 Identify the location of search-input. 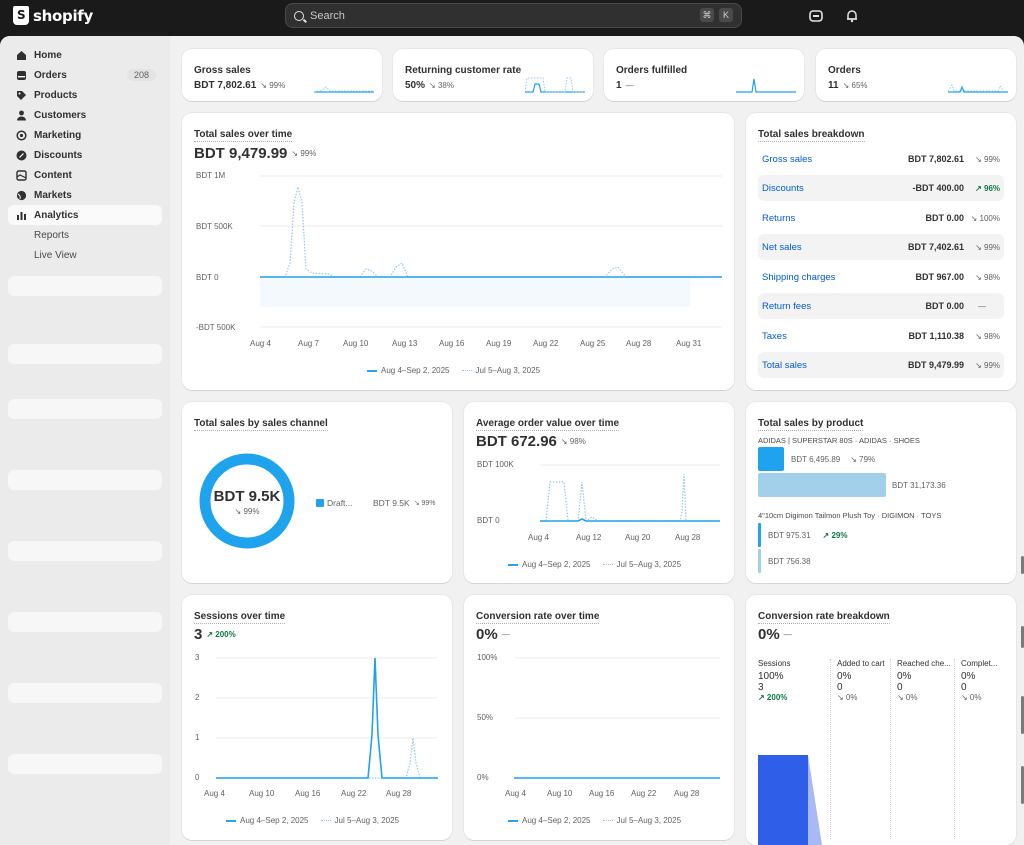
(500, 15).